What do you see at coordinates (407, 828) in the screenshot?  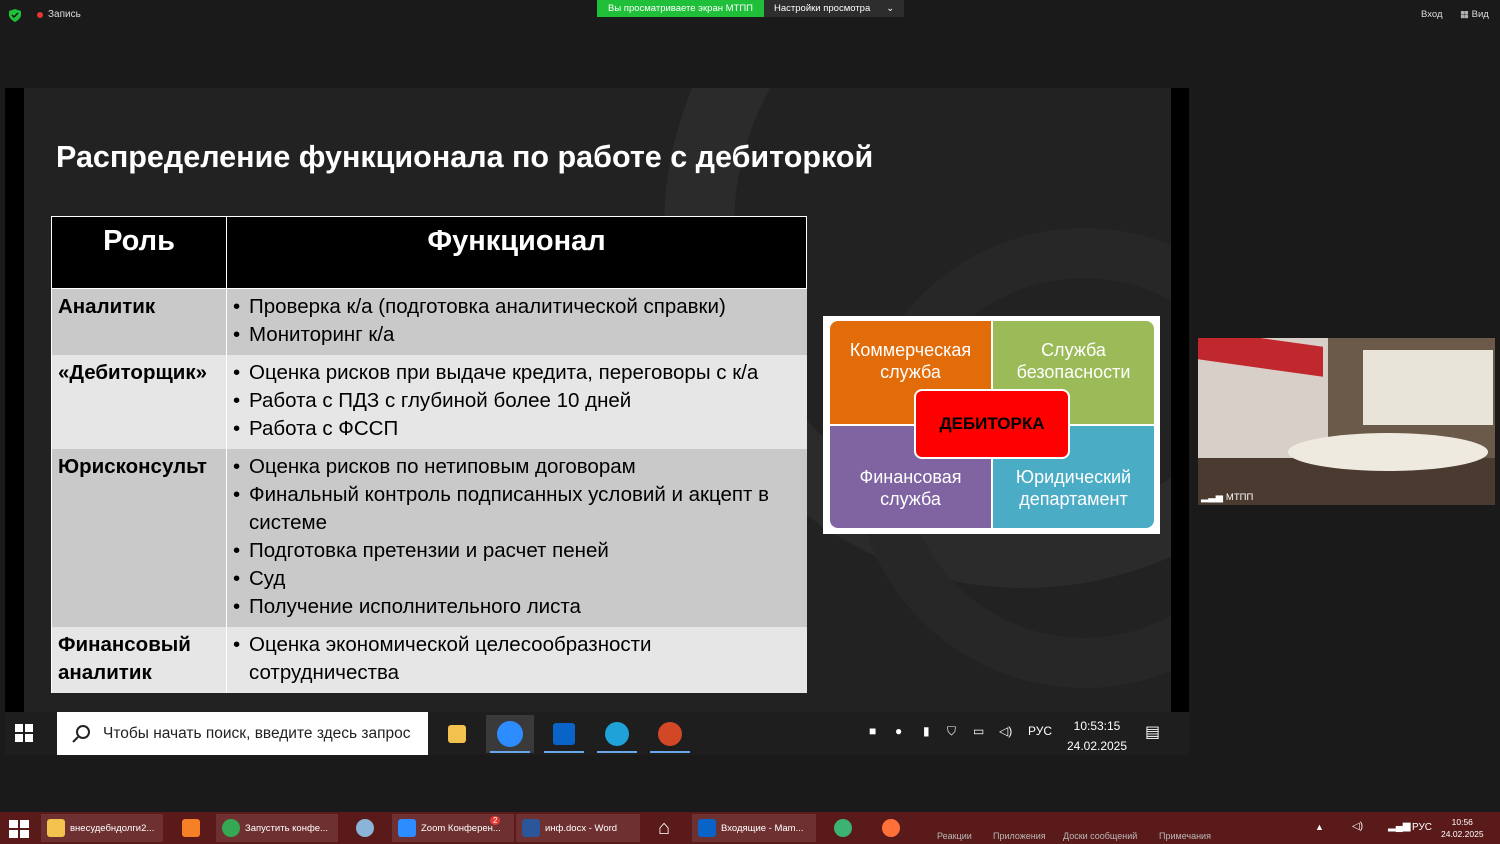 I see `zoom-icon` at bounding box center [407, 828].